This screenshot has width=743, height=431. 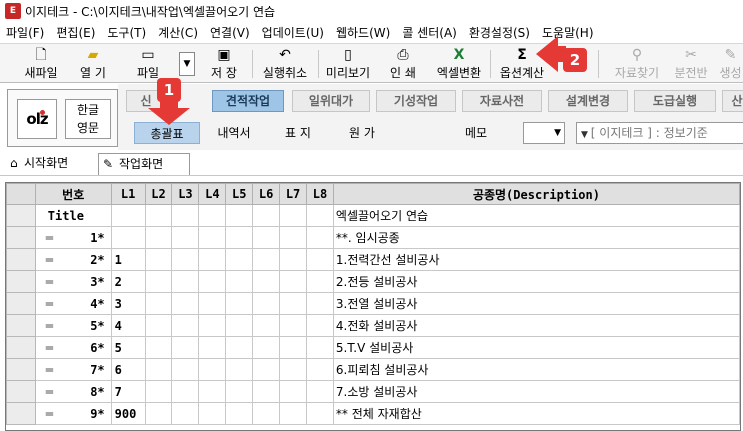 I want to click on header-selector, so click(x=21, y=194).